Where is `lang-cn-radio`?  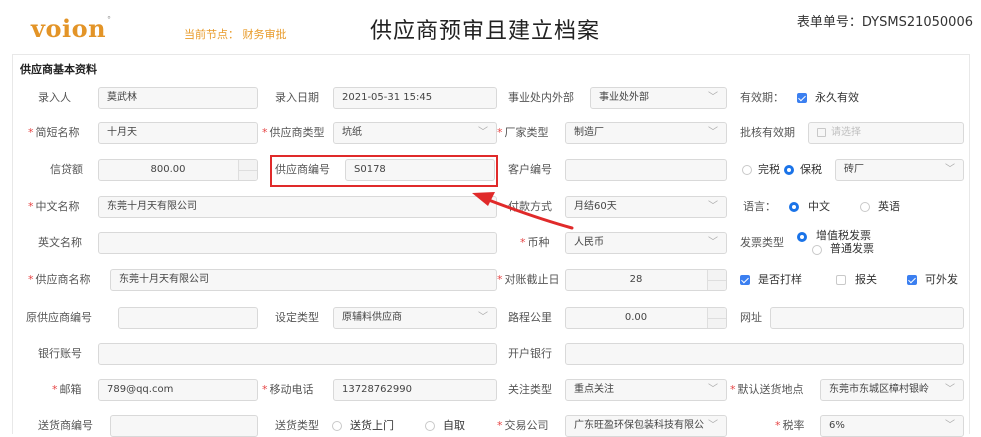 lang-cn-radio is located at coordinates (794, 207).